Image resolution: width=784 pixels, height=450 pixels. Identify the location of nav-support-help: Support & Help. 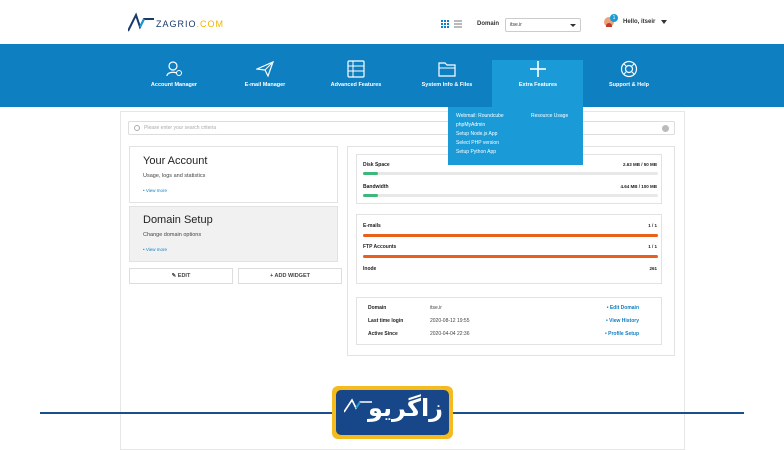
(629, 74).